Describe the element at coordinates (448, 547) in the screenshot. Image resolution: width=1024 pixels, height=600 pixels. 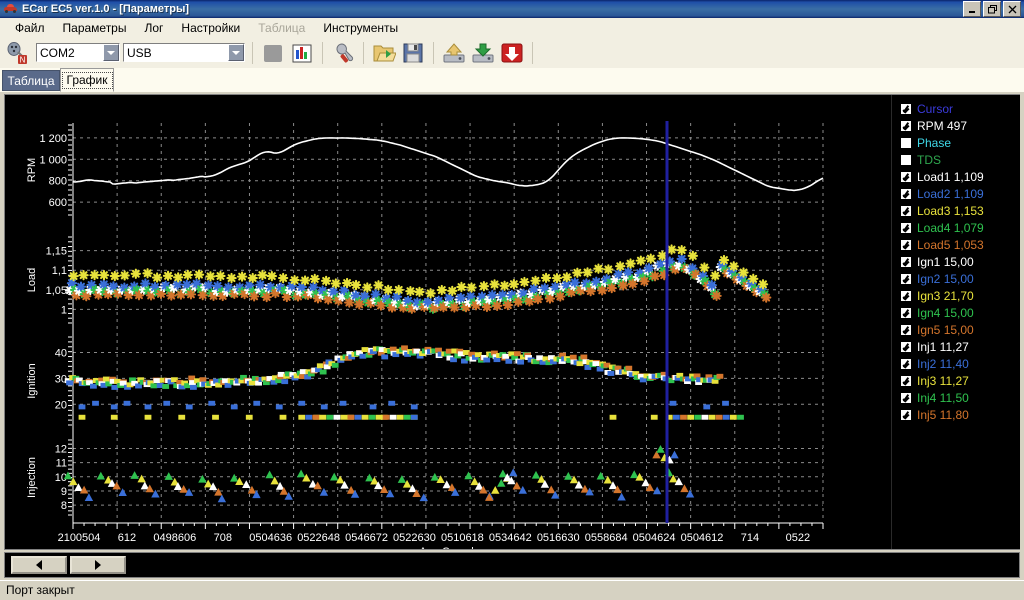
I see `svg-text: Ang Crunck` at that location.